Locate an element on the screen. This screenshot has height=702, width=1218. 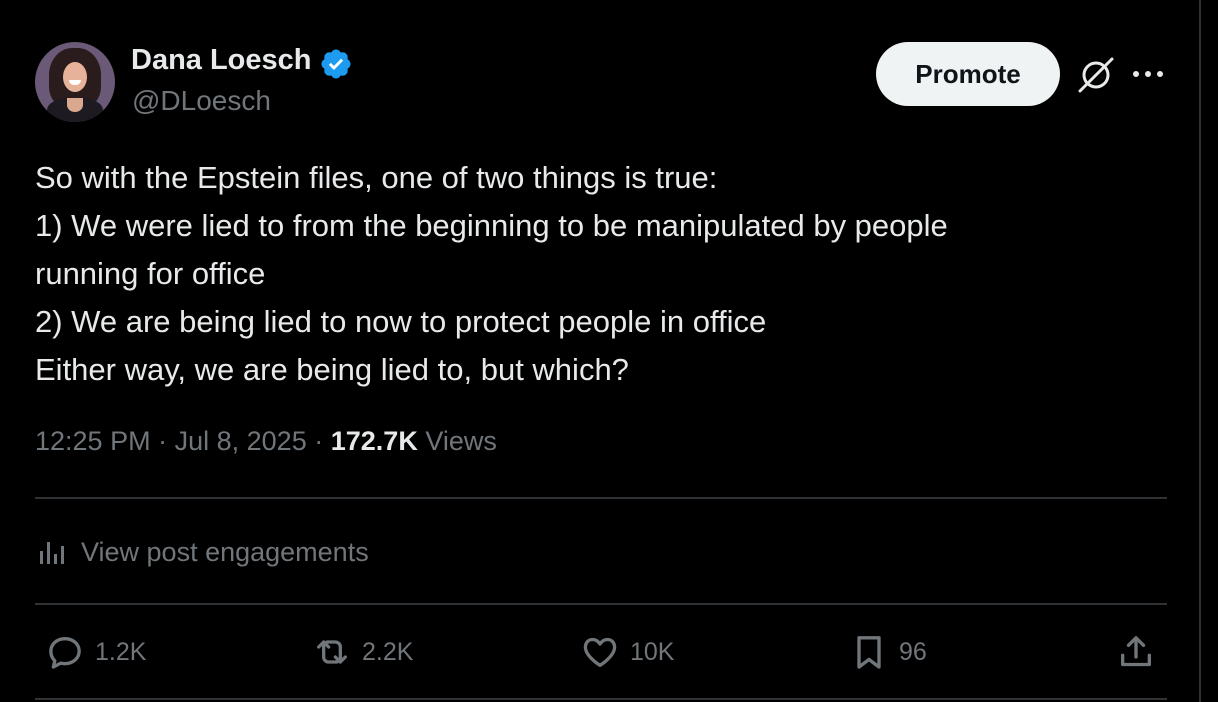
share-button is located at coordinates (1136, 652).